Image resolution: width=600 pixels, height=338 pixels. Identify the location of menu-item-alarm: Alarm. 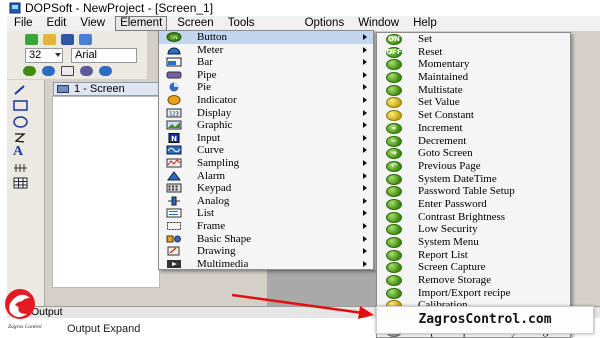
(266, 176).